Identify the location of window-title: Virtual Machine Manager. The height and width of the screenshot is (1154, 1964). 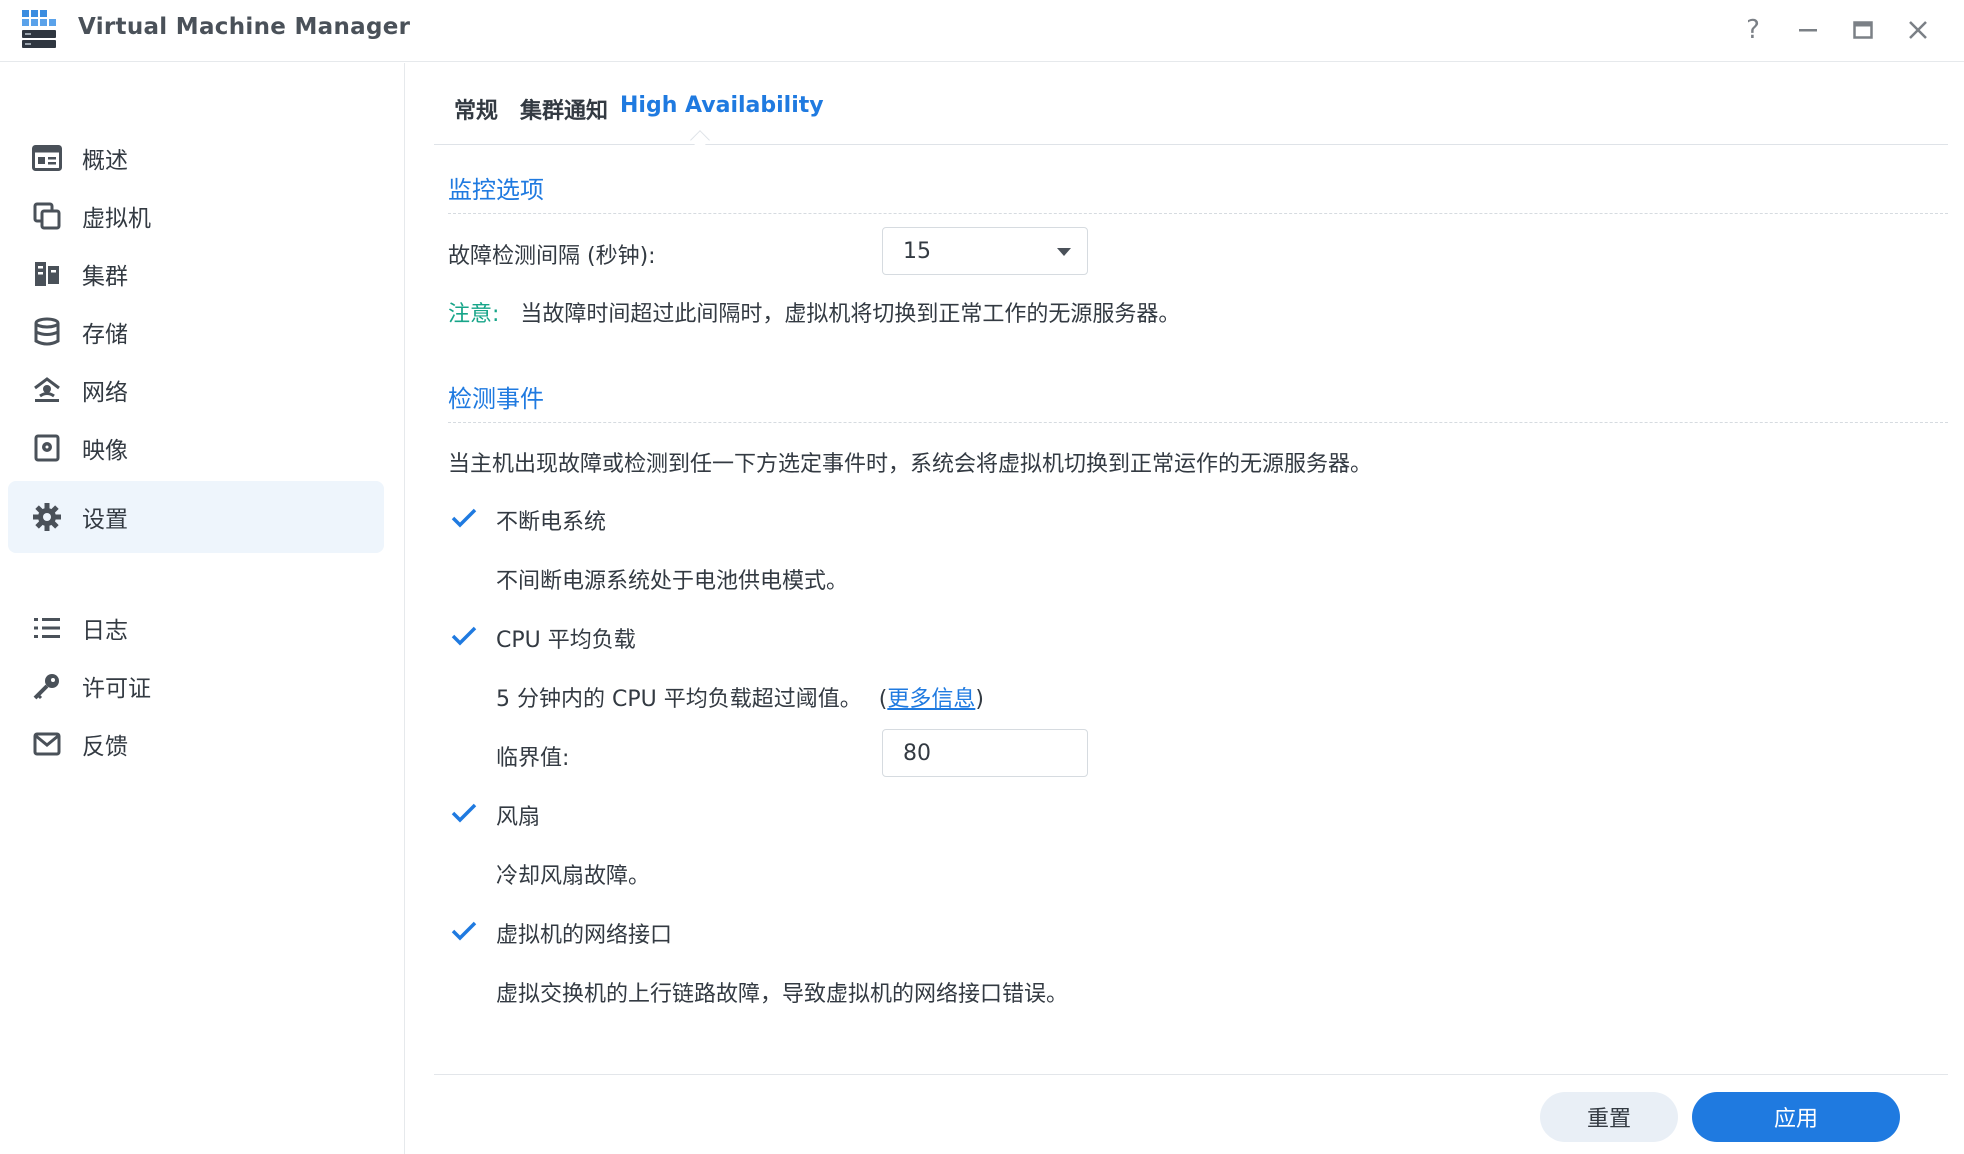
(244, 27).